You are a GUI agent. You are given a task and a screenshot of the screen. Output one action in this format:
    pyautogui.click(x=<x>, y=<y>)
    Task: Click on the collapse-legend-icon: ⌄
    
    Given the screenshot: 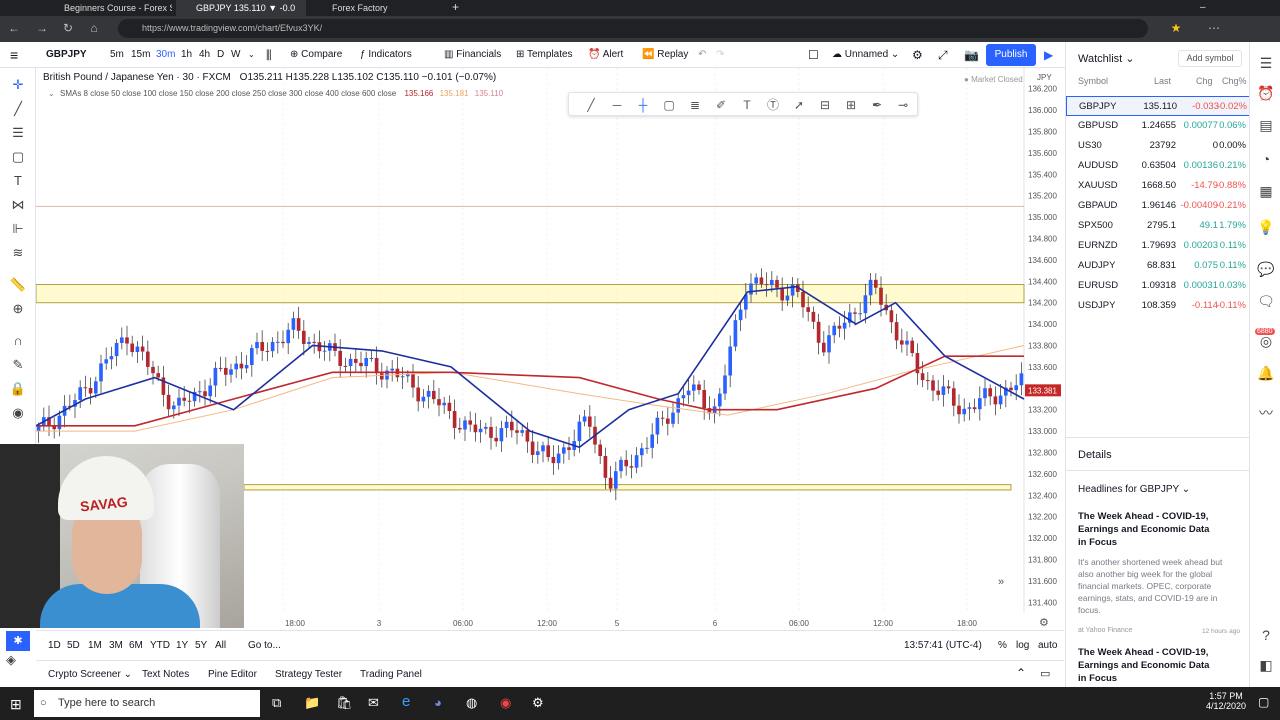 What is the action you would take?
    pyautogui.click(x=51, y=93)
    